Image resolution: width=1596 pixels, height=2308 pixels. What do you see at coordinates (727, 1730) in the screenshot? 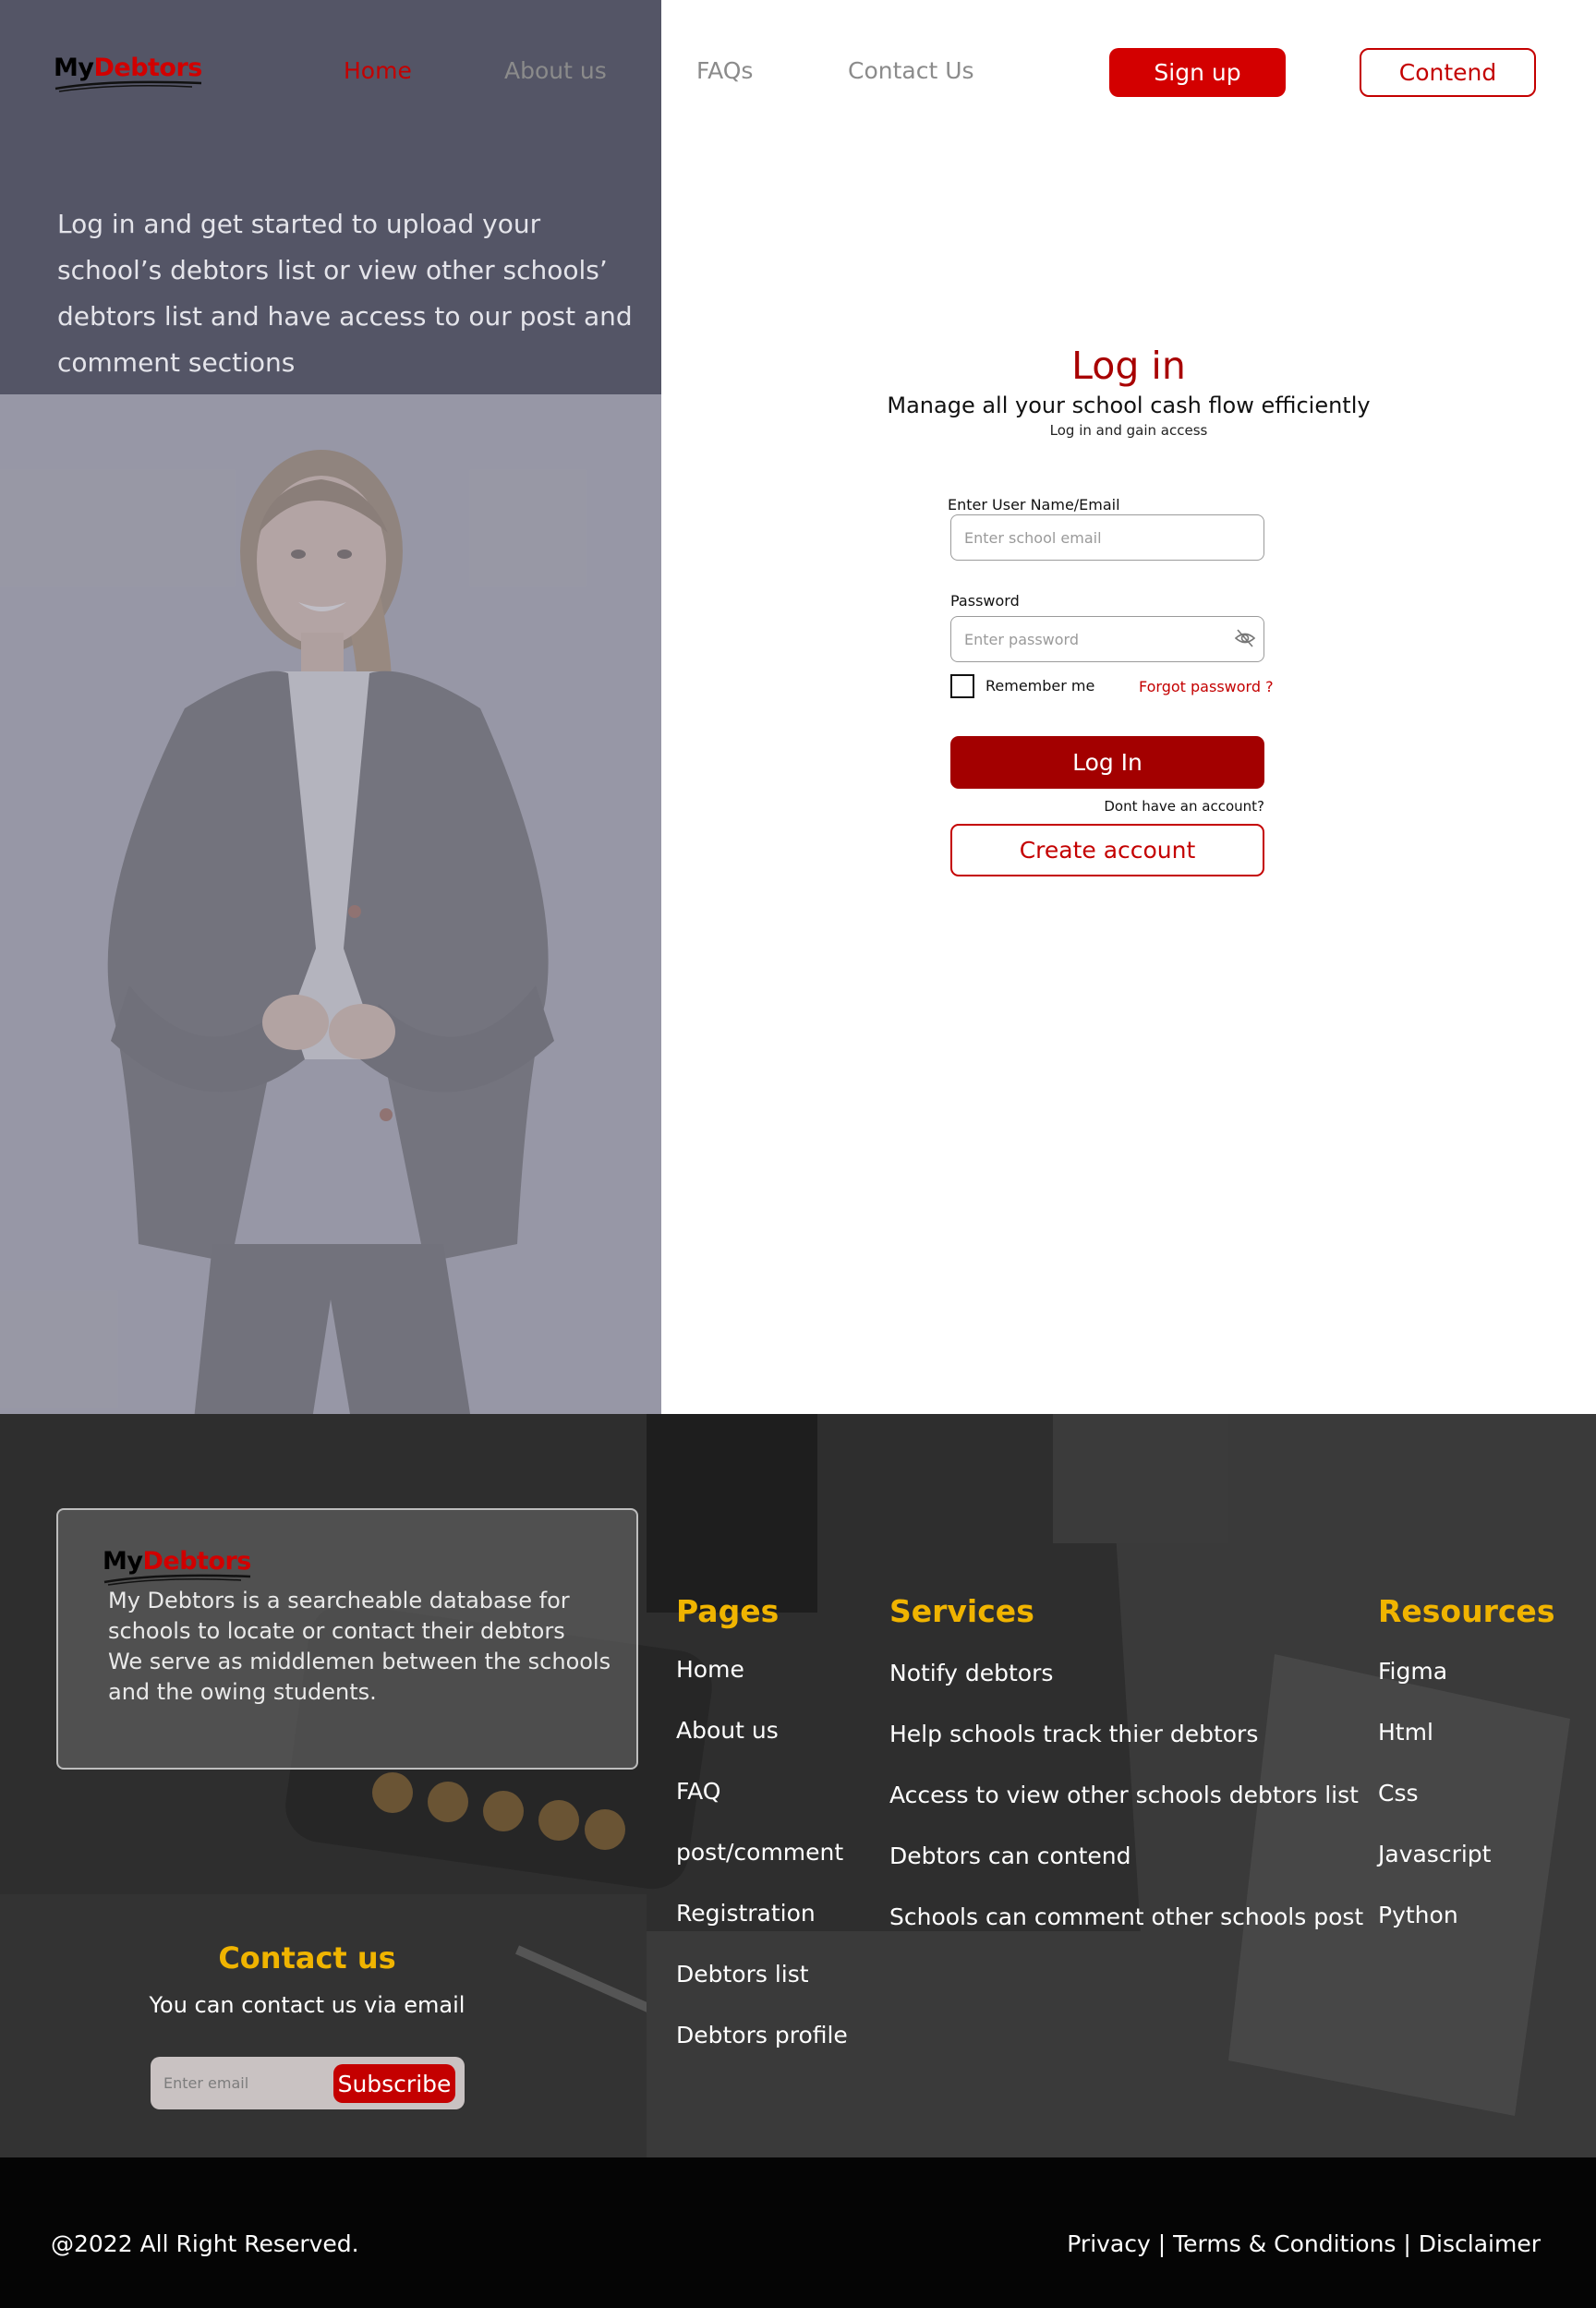
I see `footer-link-about-us: About us` at bounding box center [727, 1730].